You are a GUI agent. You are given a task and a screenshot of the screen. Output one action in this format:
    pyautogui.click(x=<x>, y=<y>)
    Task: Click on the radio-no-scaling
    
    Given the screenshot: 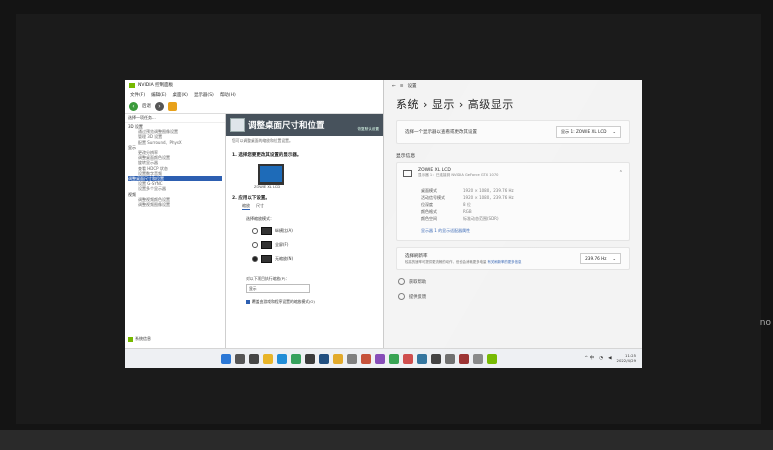 What is the action you would take?
    pyautogui.click(x=255, y=259)
    